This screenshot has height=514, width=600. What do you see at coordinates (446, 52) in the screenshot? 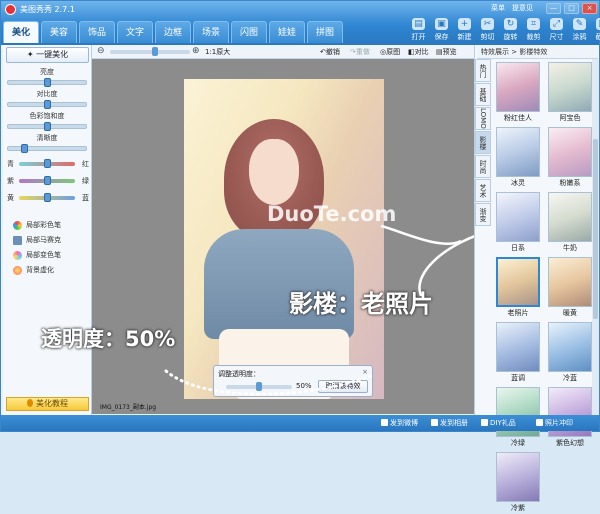
I see `preview-button: ▤预览` at bounding box center [446, 52].